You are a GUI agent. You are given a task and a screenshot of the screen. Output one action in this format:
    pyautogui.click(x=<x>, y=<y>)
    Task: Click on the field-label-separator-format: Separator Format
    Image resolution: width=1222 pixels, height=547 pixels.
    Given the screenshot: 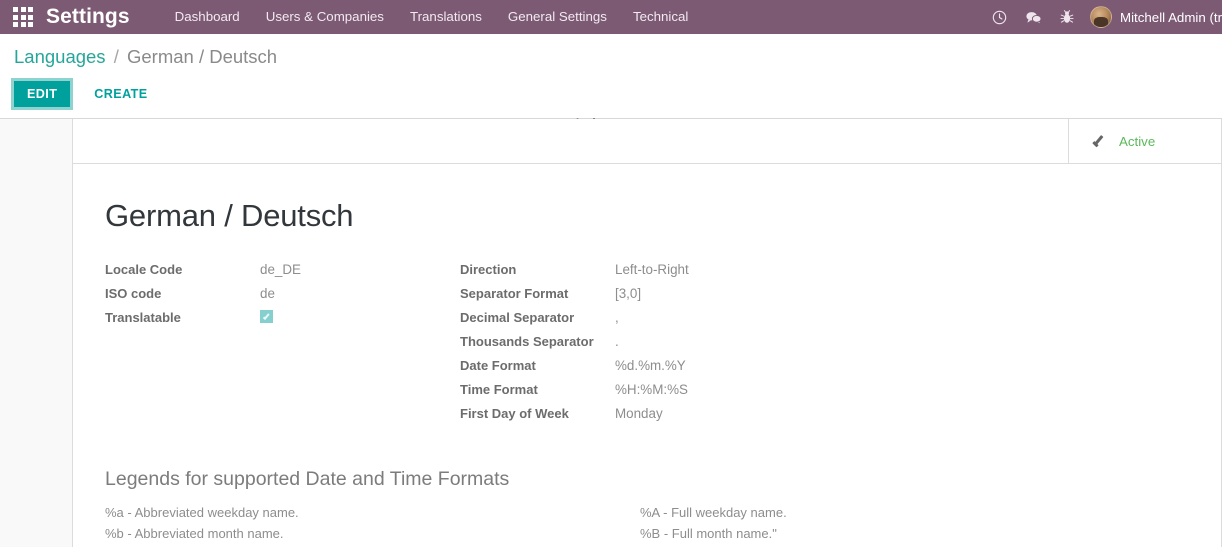 What is the action you would take?
    pyautogui.click(x=514, y=293)
    